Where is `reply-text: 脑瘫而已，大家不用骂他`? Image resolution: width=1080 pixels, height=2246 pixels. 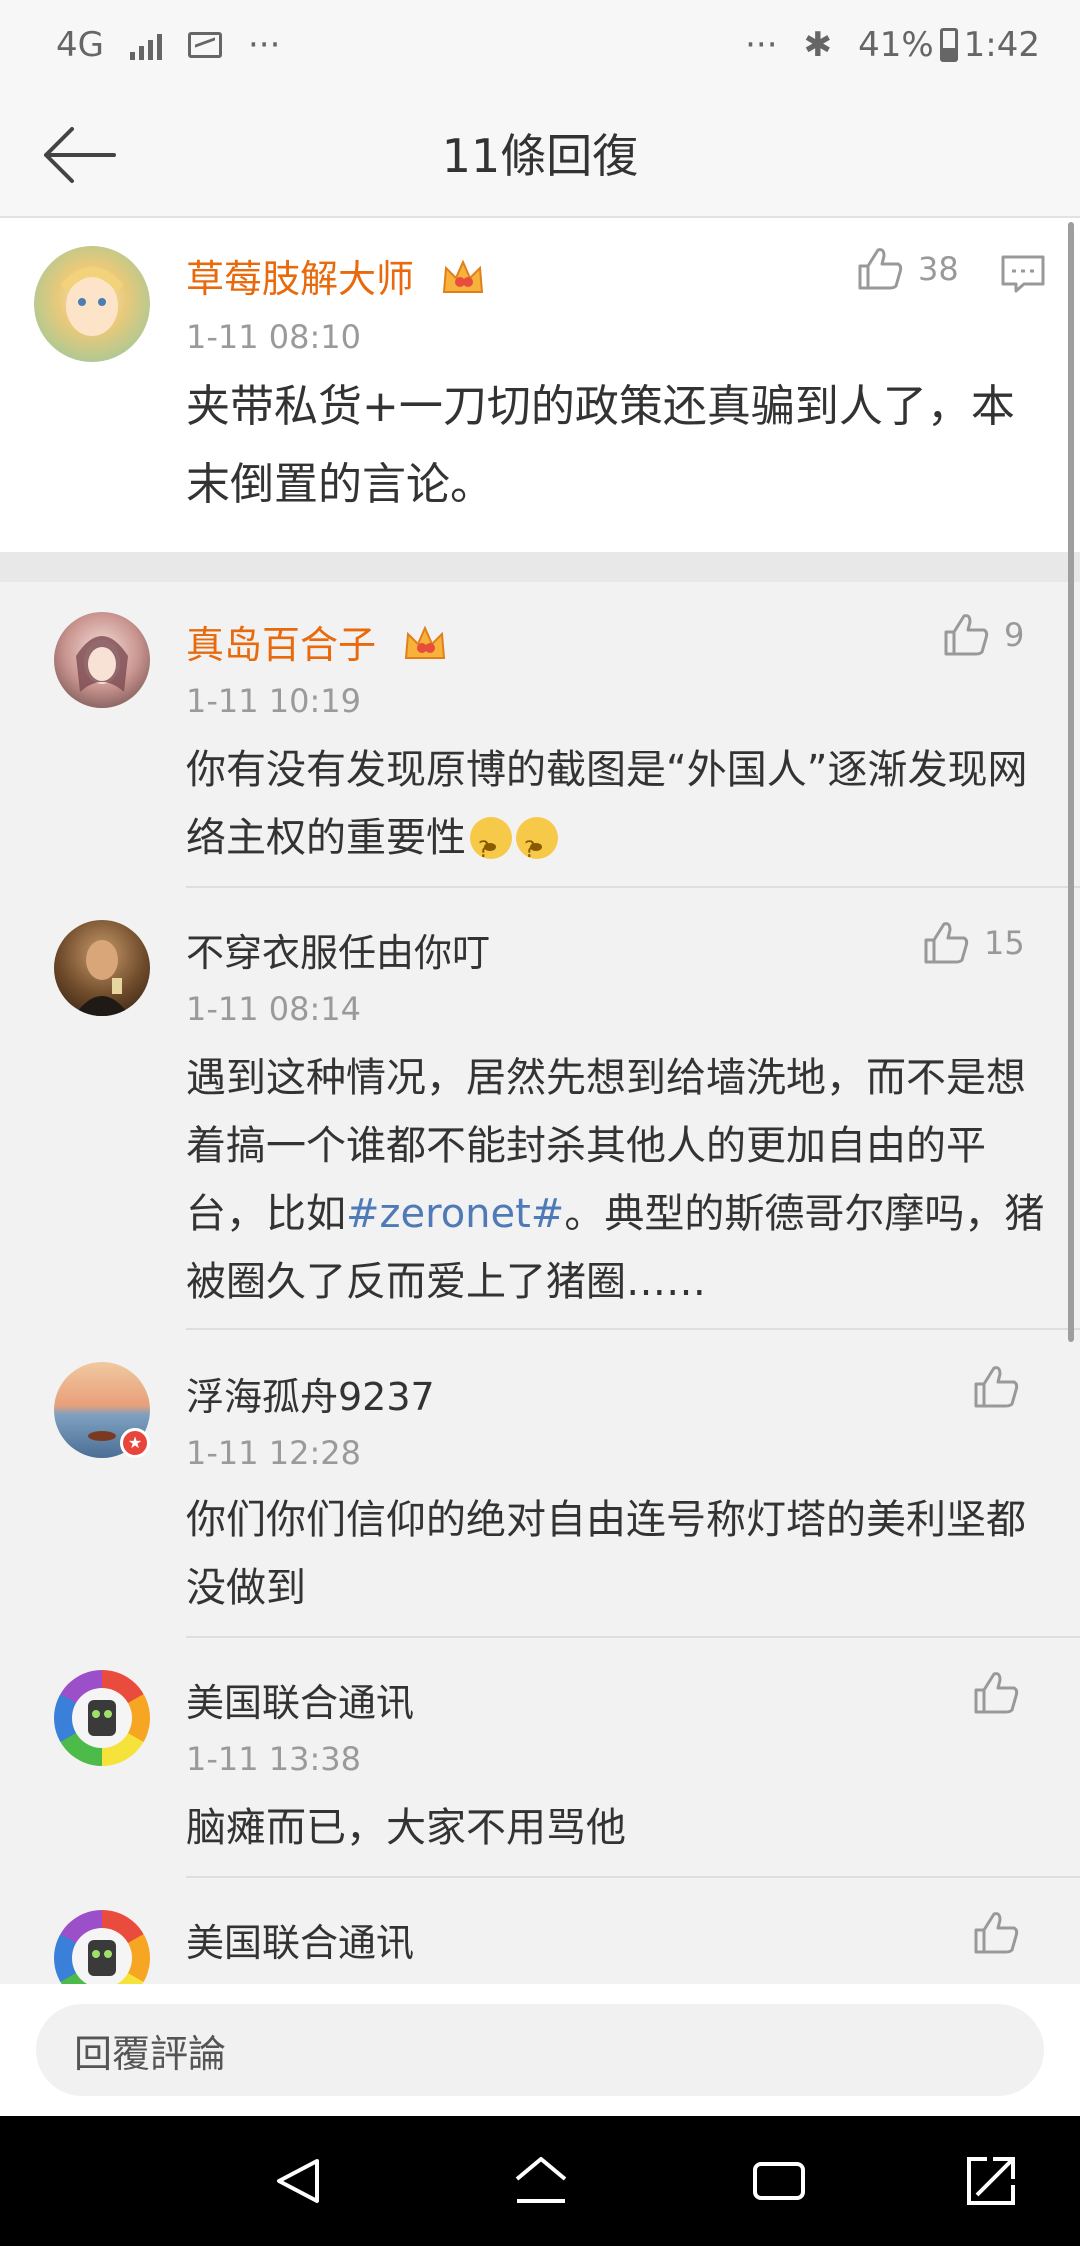 reply-text: 脑瘫而已，大家不用骂他 is located at coordinates (406, 1828).